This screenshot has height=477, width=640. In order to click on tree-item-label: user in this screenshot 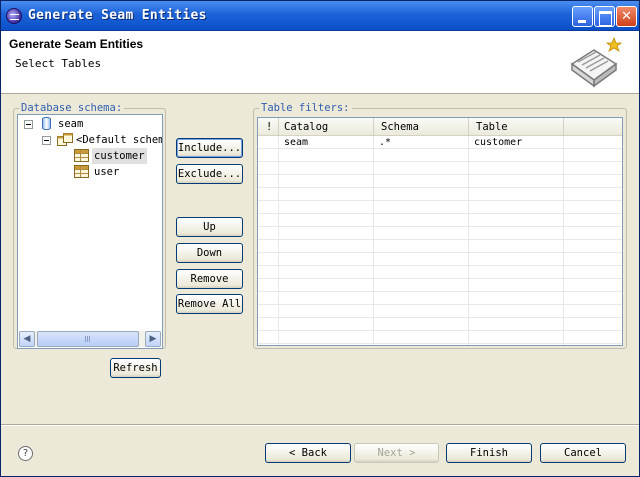, I will do `click(107, 172)`.